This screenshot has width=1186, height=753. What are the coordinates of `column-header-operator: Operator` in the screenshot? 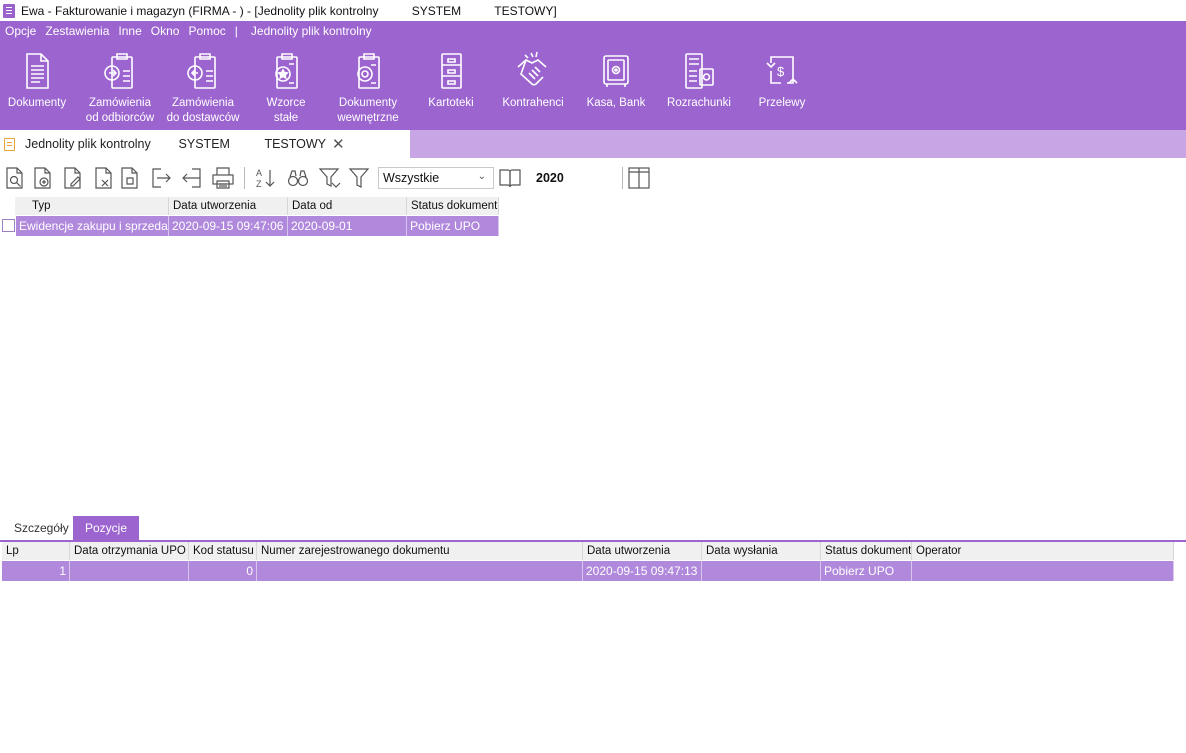 It's located at (1043, 551).